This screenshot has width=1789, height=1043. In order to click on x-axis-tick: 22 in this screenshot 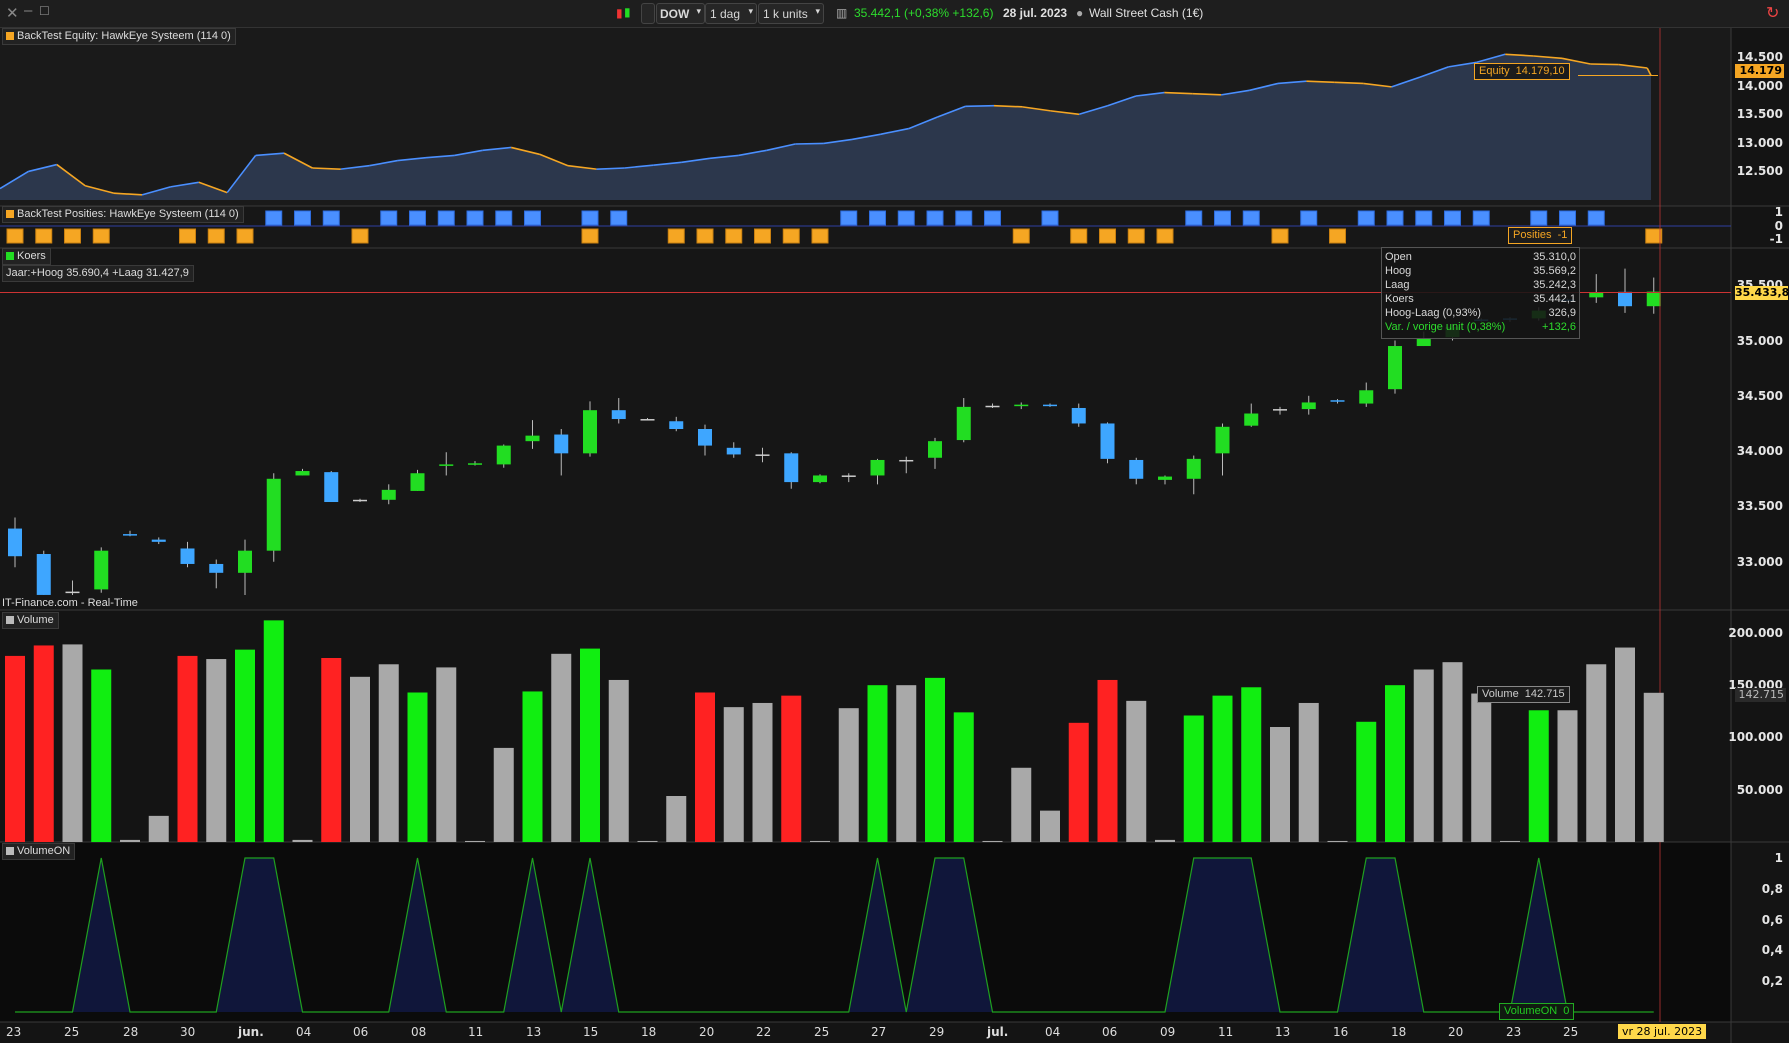, I will do `click(764, 1032)`.